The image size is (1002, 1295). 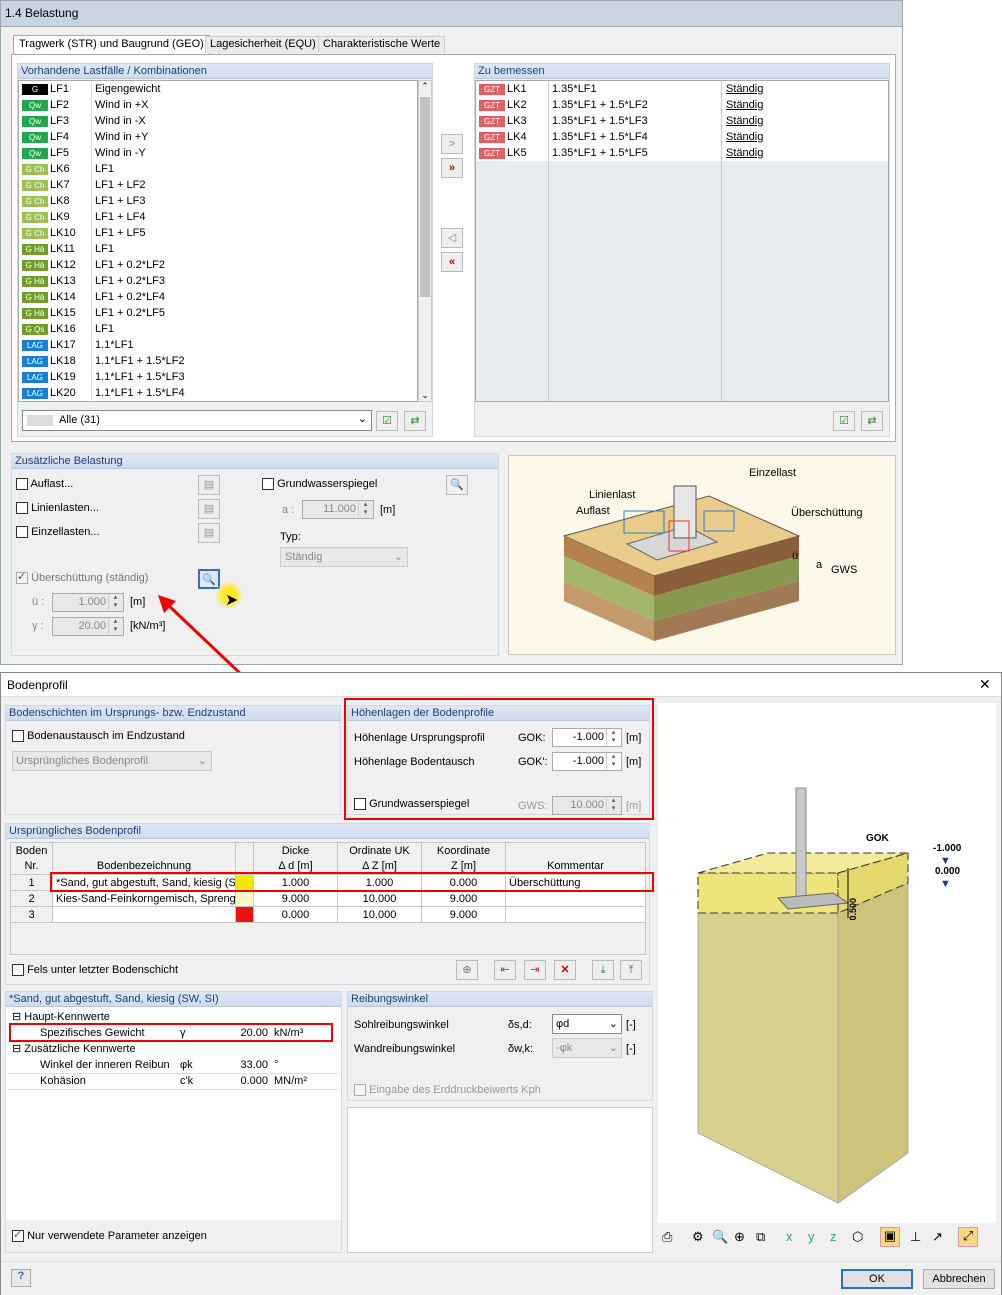 What do you see at coordinates (209, 485) in the screenshot?
I see `edit-auflast-icon: ▤` at bounding box center [209, 485].